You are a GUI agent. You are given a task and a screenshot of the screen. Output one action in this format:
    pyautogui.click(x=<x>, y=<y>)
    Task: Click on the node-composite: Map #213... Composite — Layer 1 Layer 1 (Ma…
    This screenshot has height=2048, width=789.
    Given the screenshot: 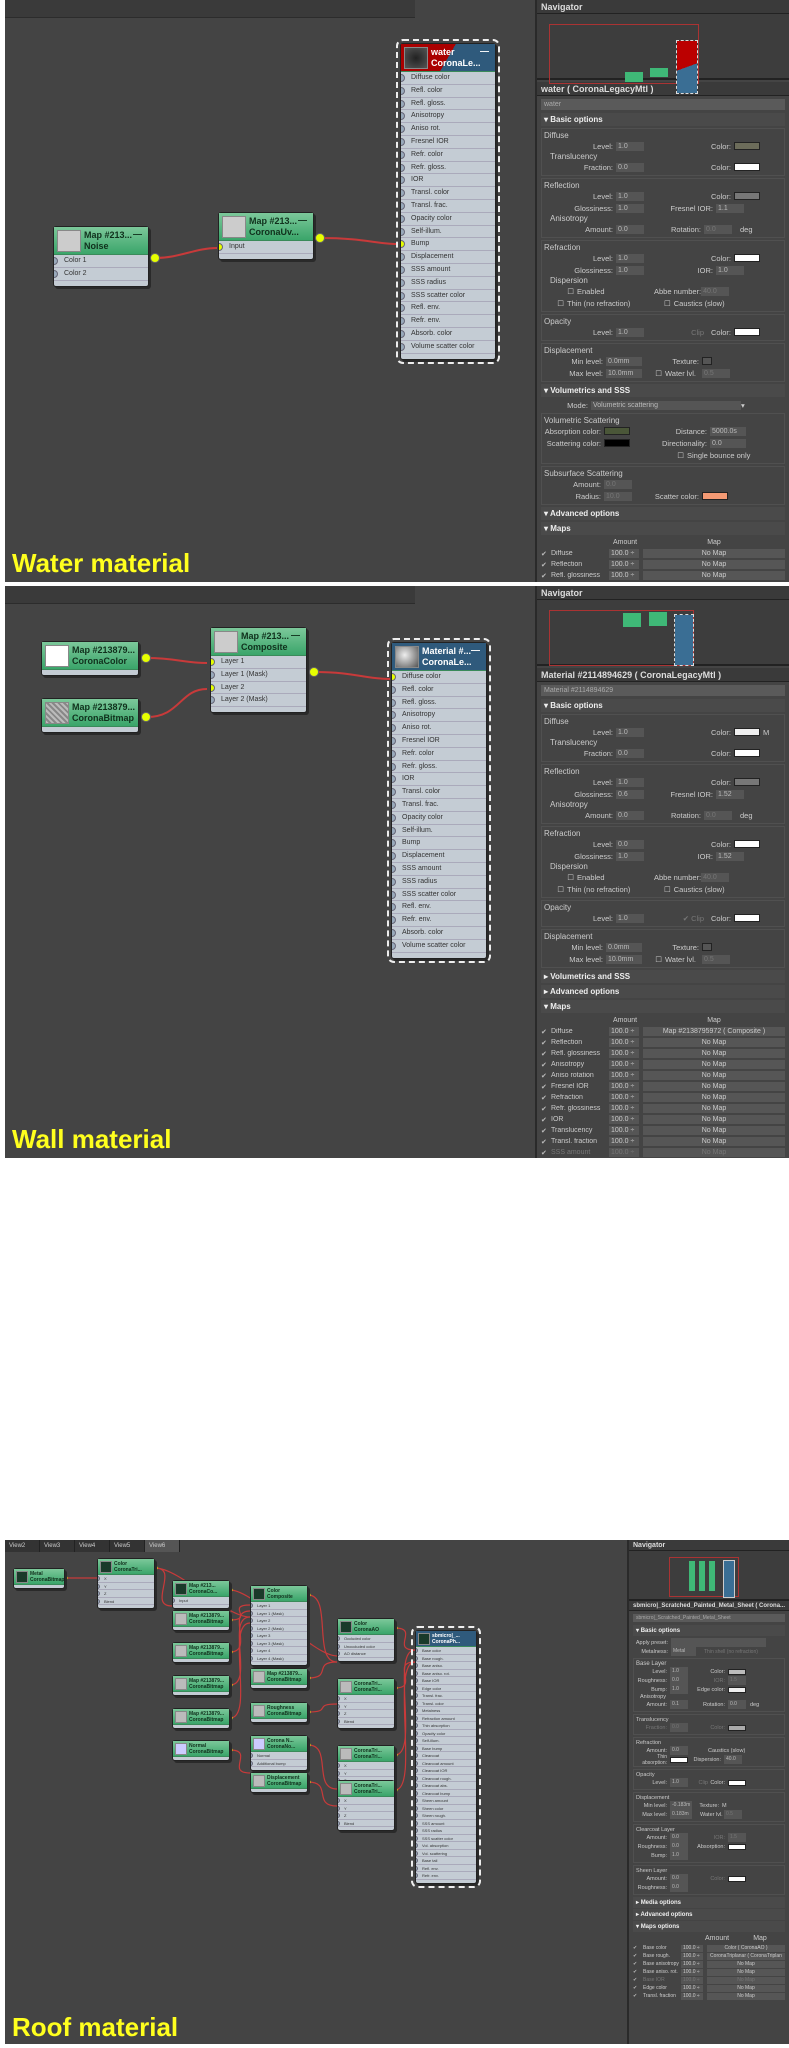 What is the action you would take?
    pyautogui.click(x=258, y=670)
    